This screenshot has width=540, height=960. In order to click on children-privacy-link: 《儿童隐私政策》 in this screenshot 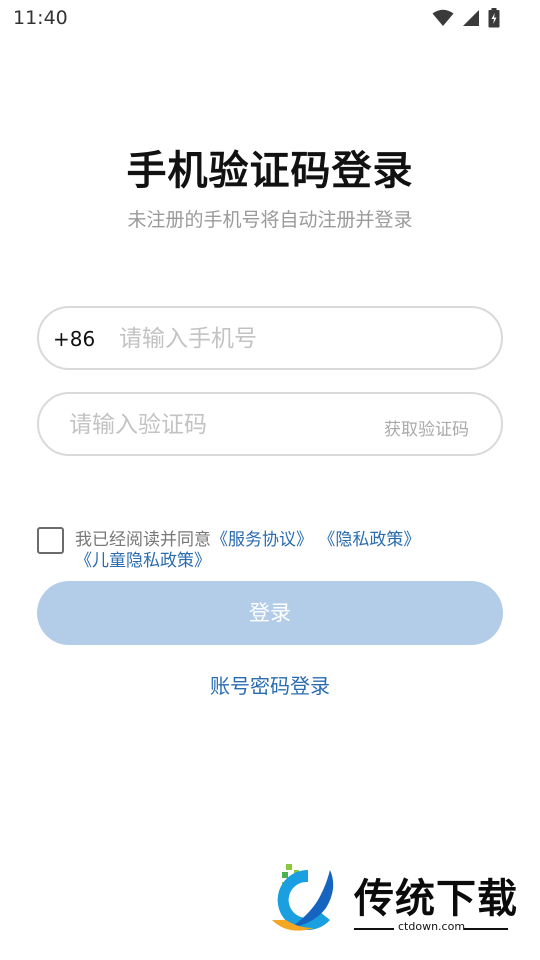, I will do `click(143, 561)`.